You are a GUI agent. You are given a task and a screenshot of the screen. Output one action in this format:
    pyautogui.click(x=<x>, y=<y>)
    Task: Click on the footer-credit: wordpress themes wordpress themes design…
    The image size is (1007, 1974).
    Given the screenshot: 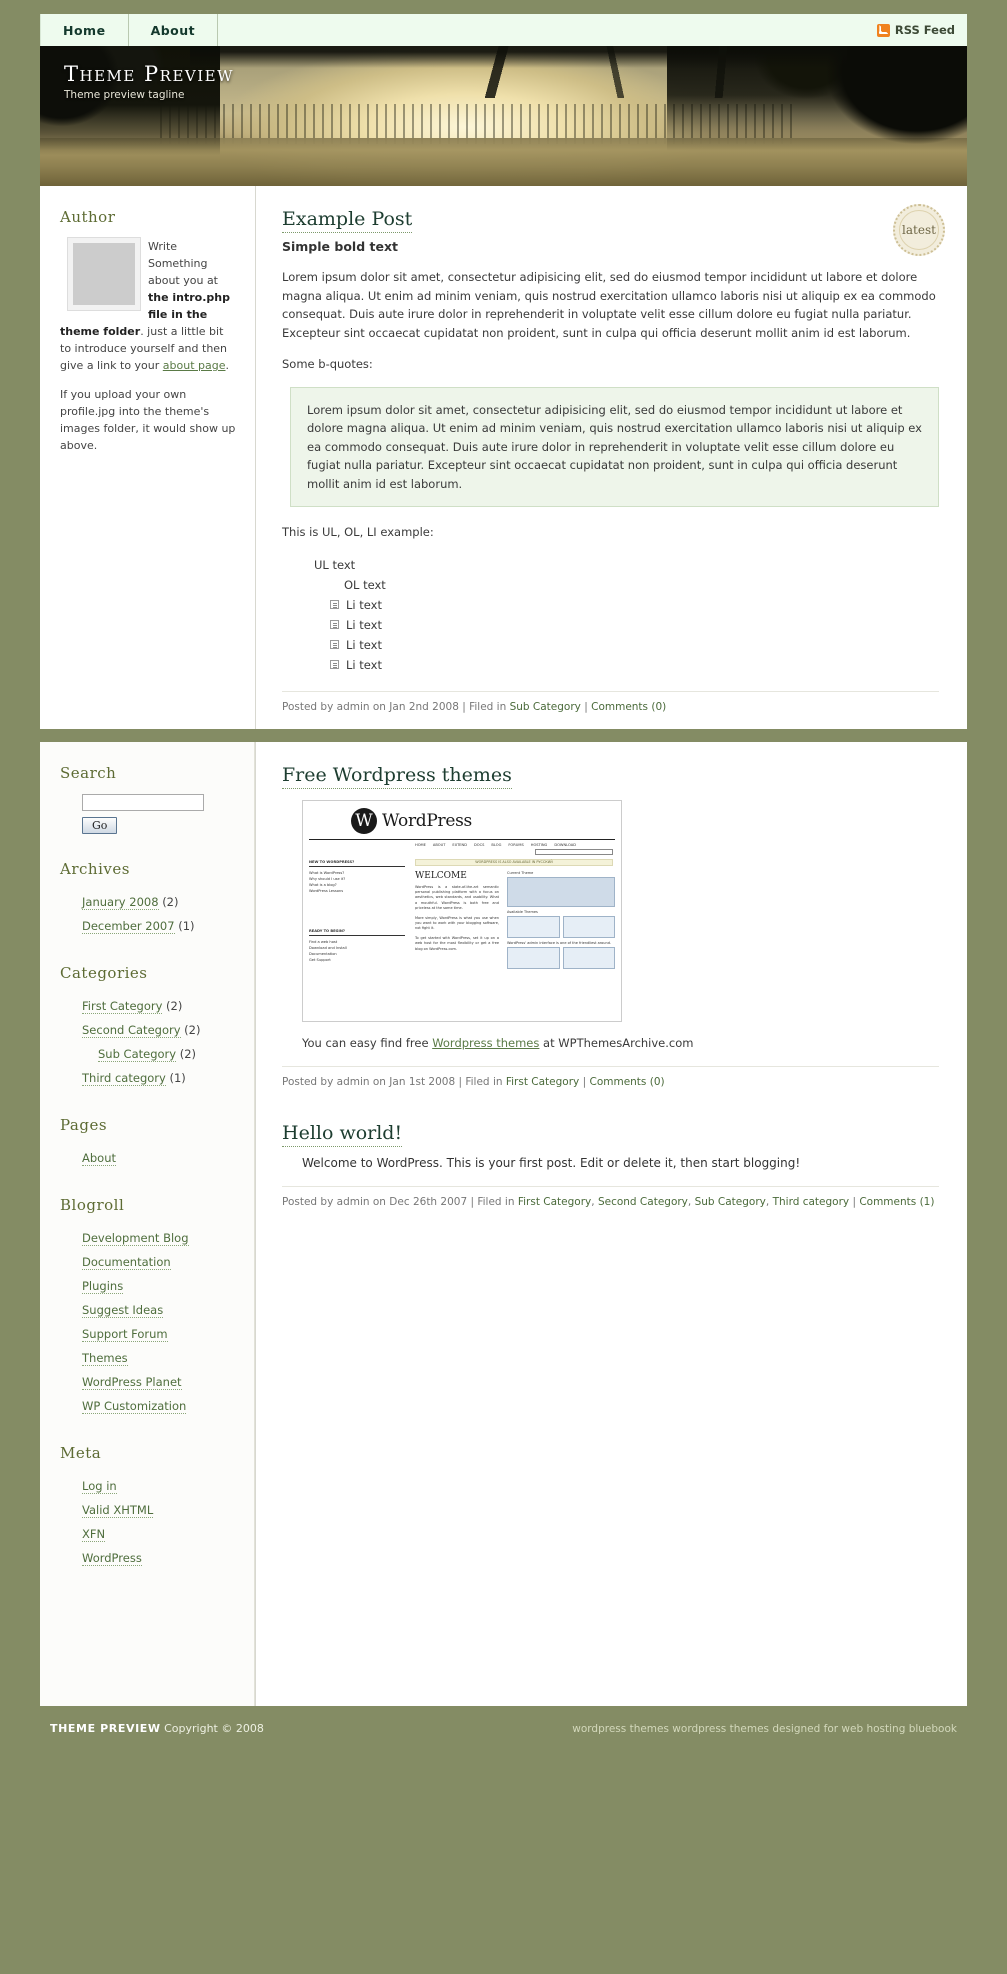 What is the action you would take?
    pyautogui.click(x=764, y=1728)
    